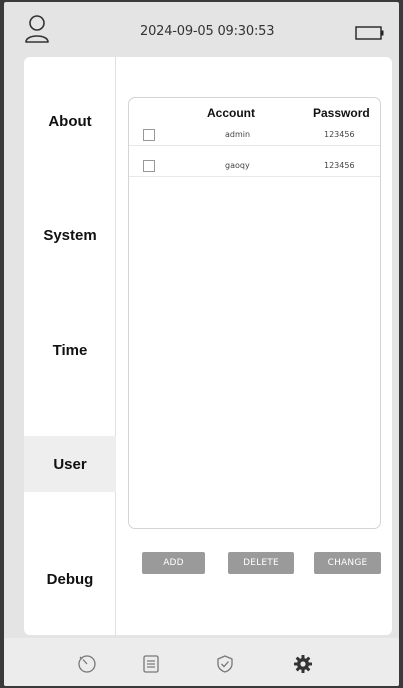 This screenshot has height=688, width=403. I want to click on table-header: Account Password, so click(254, 111).